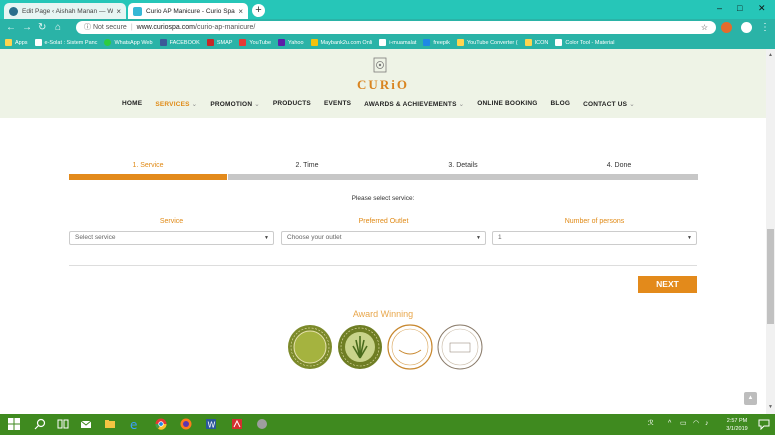 The image size is (775, 435). I want to click on personaliti-badge-icon, so click(460, 347).